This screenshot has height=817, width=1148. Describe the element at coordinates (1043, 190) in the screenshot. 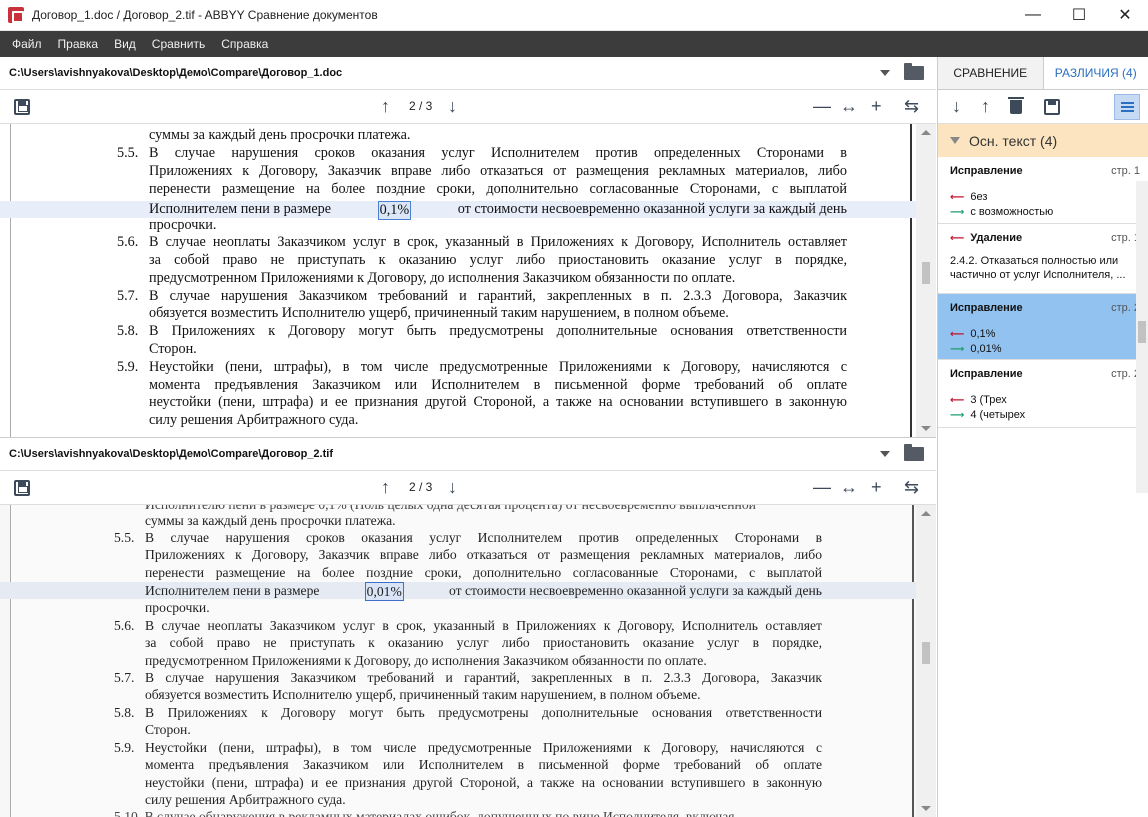

I see `difference-item: Исправление стр. 1 ⟵ 6ез ⟶ с возможностью` at that location.